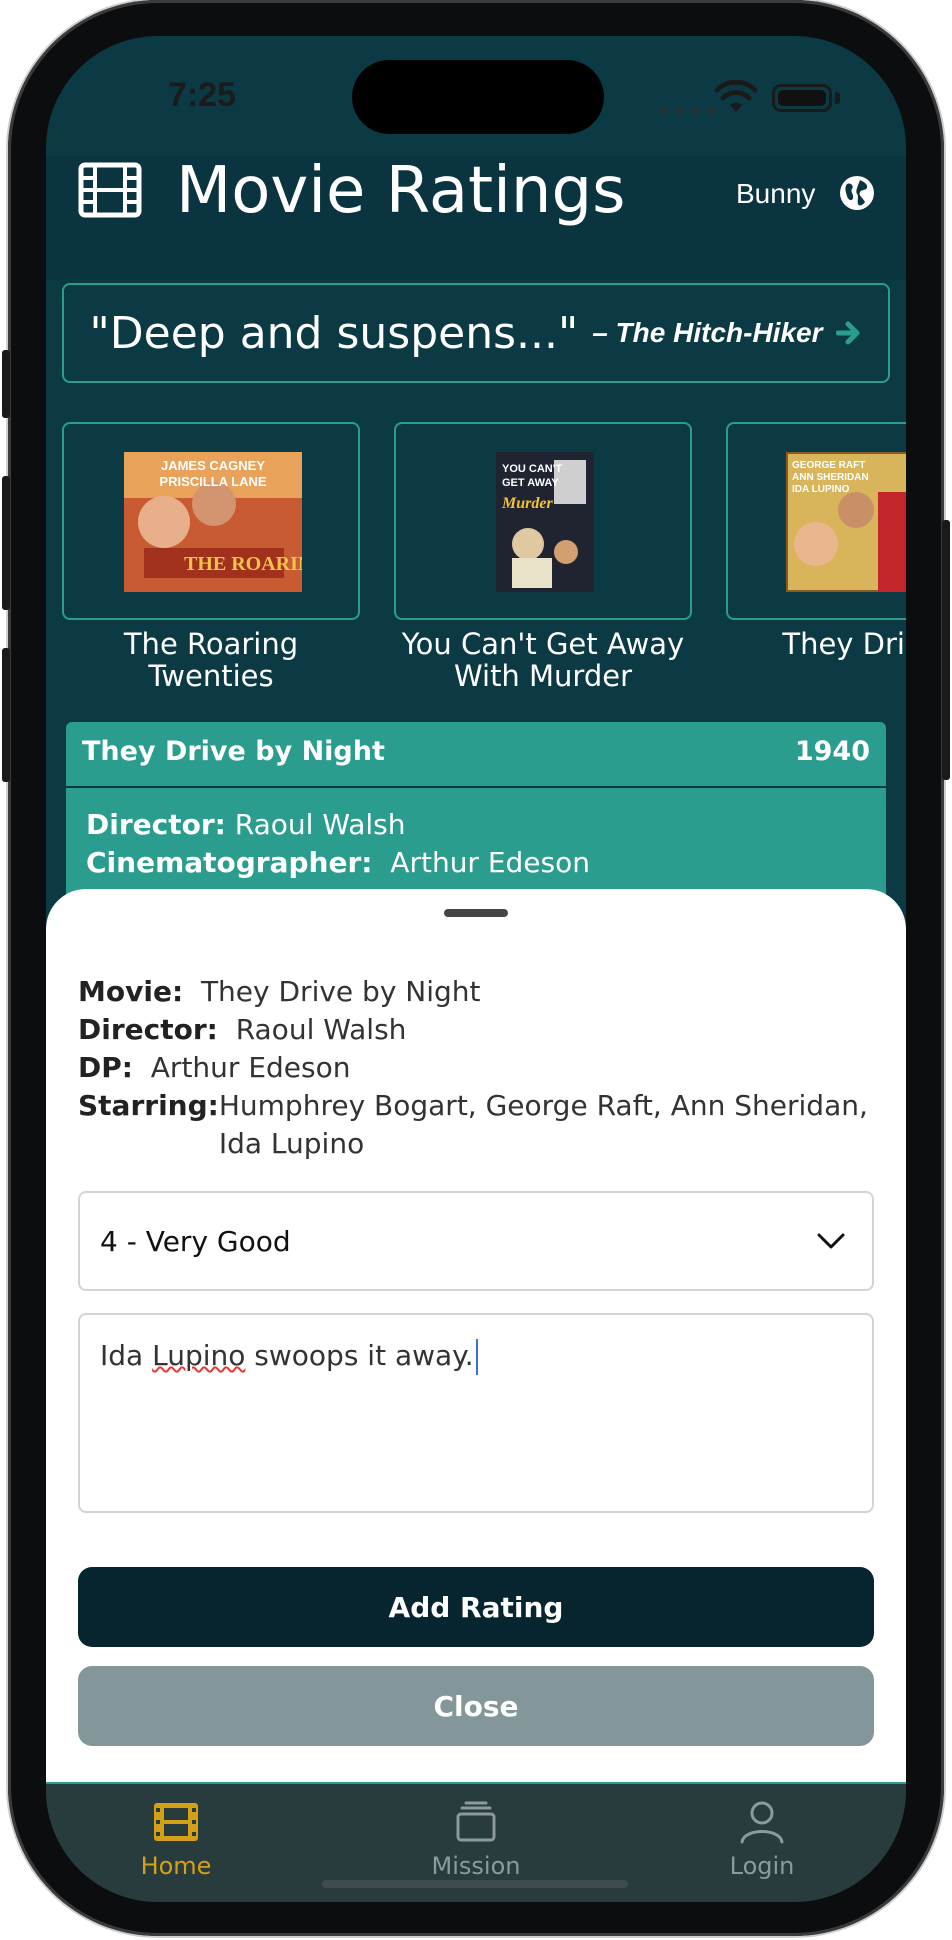 Image resolution: width=952 pixels, height=1940 pixels. What do you see at coordinates (476, 1357) in the screenshot?
I see `text-caret` at bounding box center [476, 1357].